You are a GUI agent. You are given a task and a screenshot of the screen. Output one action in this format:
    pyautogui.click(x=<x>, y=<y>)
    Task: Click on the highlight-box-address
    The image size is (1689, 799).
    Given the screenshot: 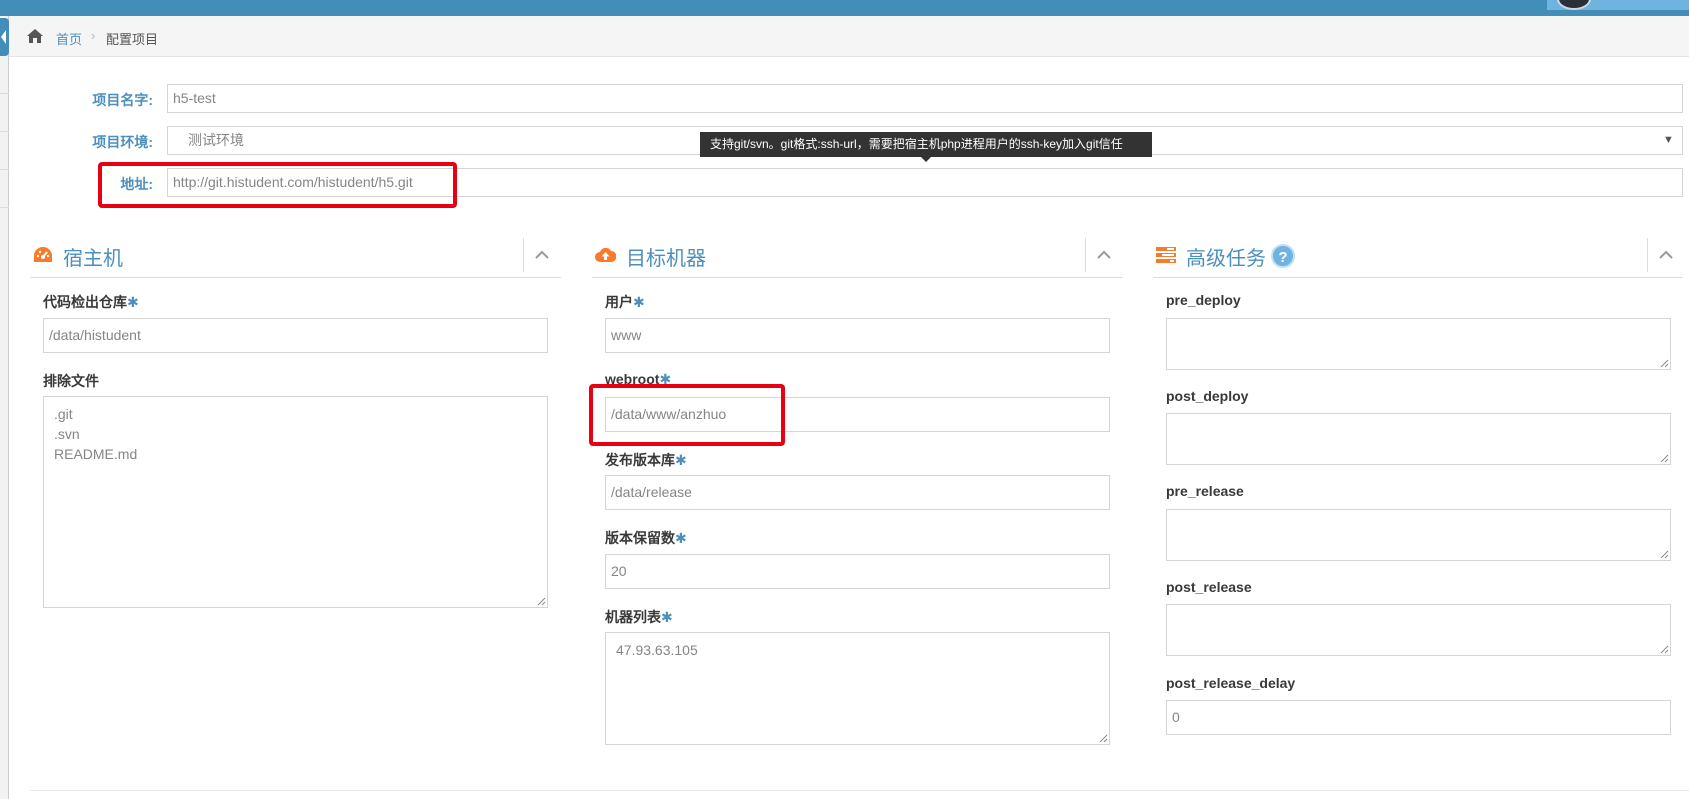 What is the action you would take?
    pyautogui.click(x=277, y=185)
    